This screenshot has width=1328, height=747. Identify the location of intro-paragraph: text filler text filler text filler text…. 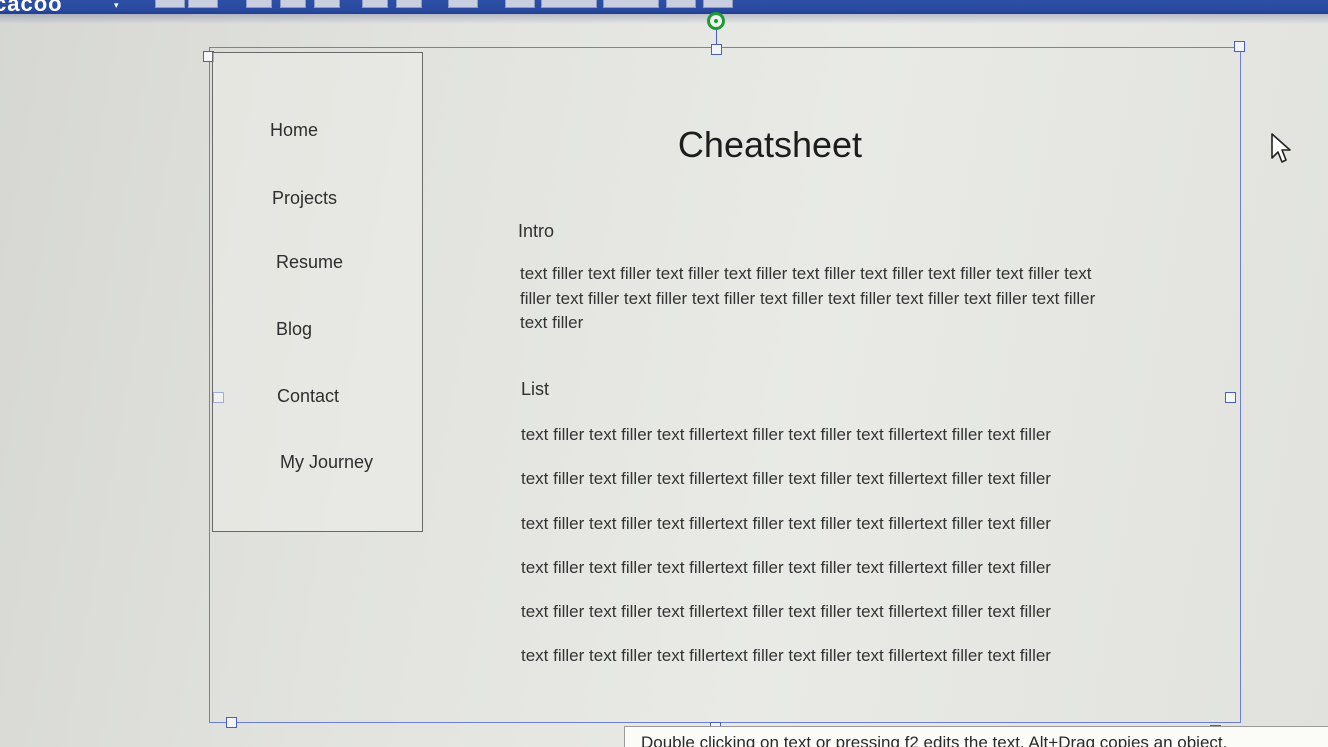
(815, 299).